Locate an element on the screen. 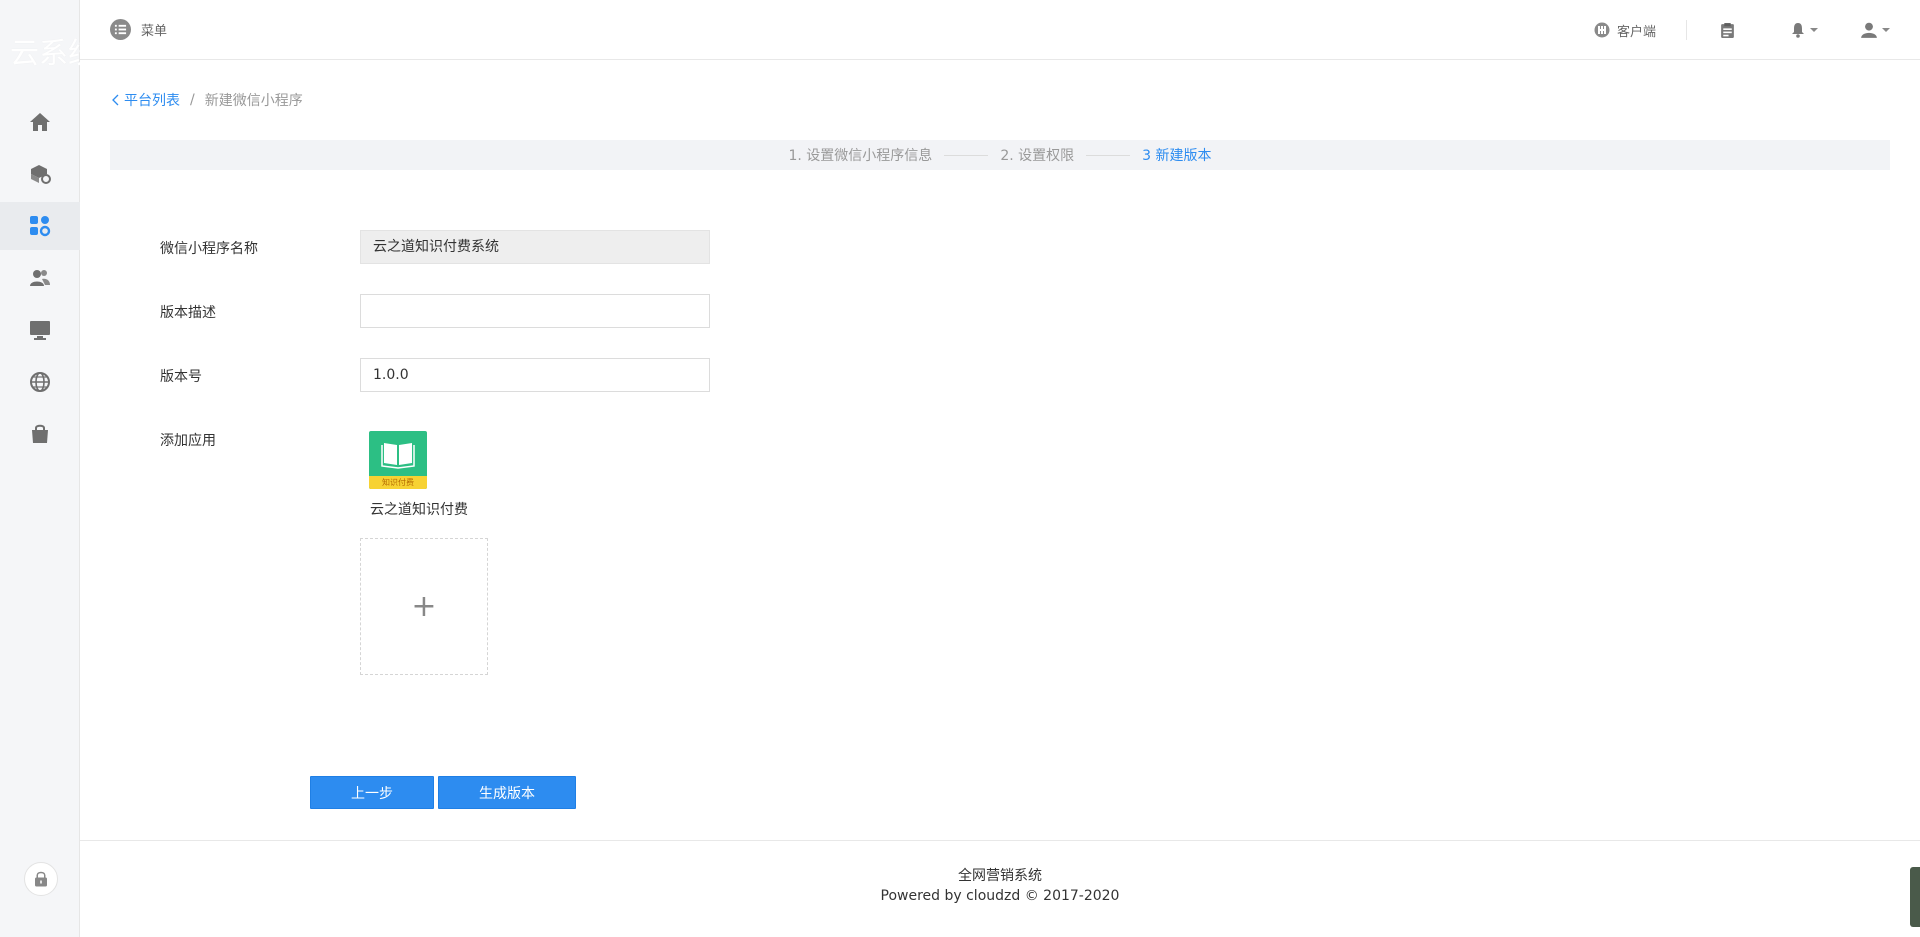 The height and width of the screenshot is (937, 1920). sidebar-item-home is located at coordinates (40, 122).